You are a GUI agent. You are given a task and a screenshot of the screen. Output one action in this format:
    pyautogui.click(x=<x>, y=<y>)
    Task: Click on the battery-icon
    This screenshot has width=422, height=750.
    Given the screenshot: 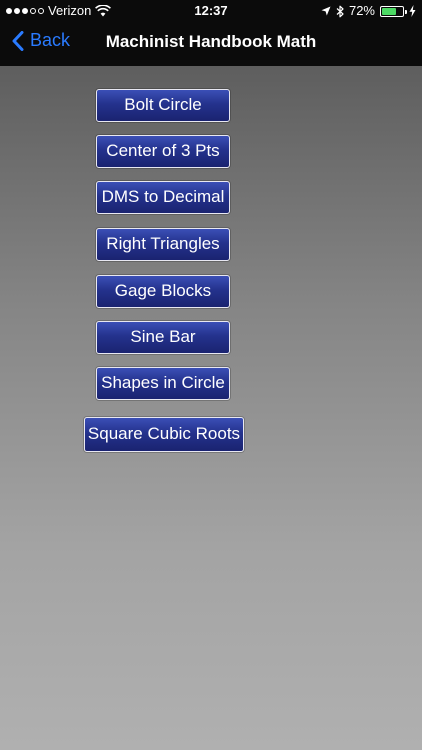 What is the action you would take?
    pyautogui.click(x=393, y=11)
    